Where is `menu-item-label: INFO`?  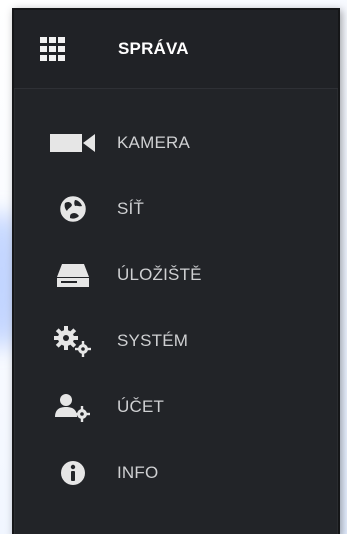
menu-item-label: INFO is located at coordinates (138, 472).